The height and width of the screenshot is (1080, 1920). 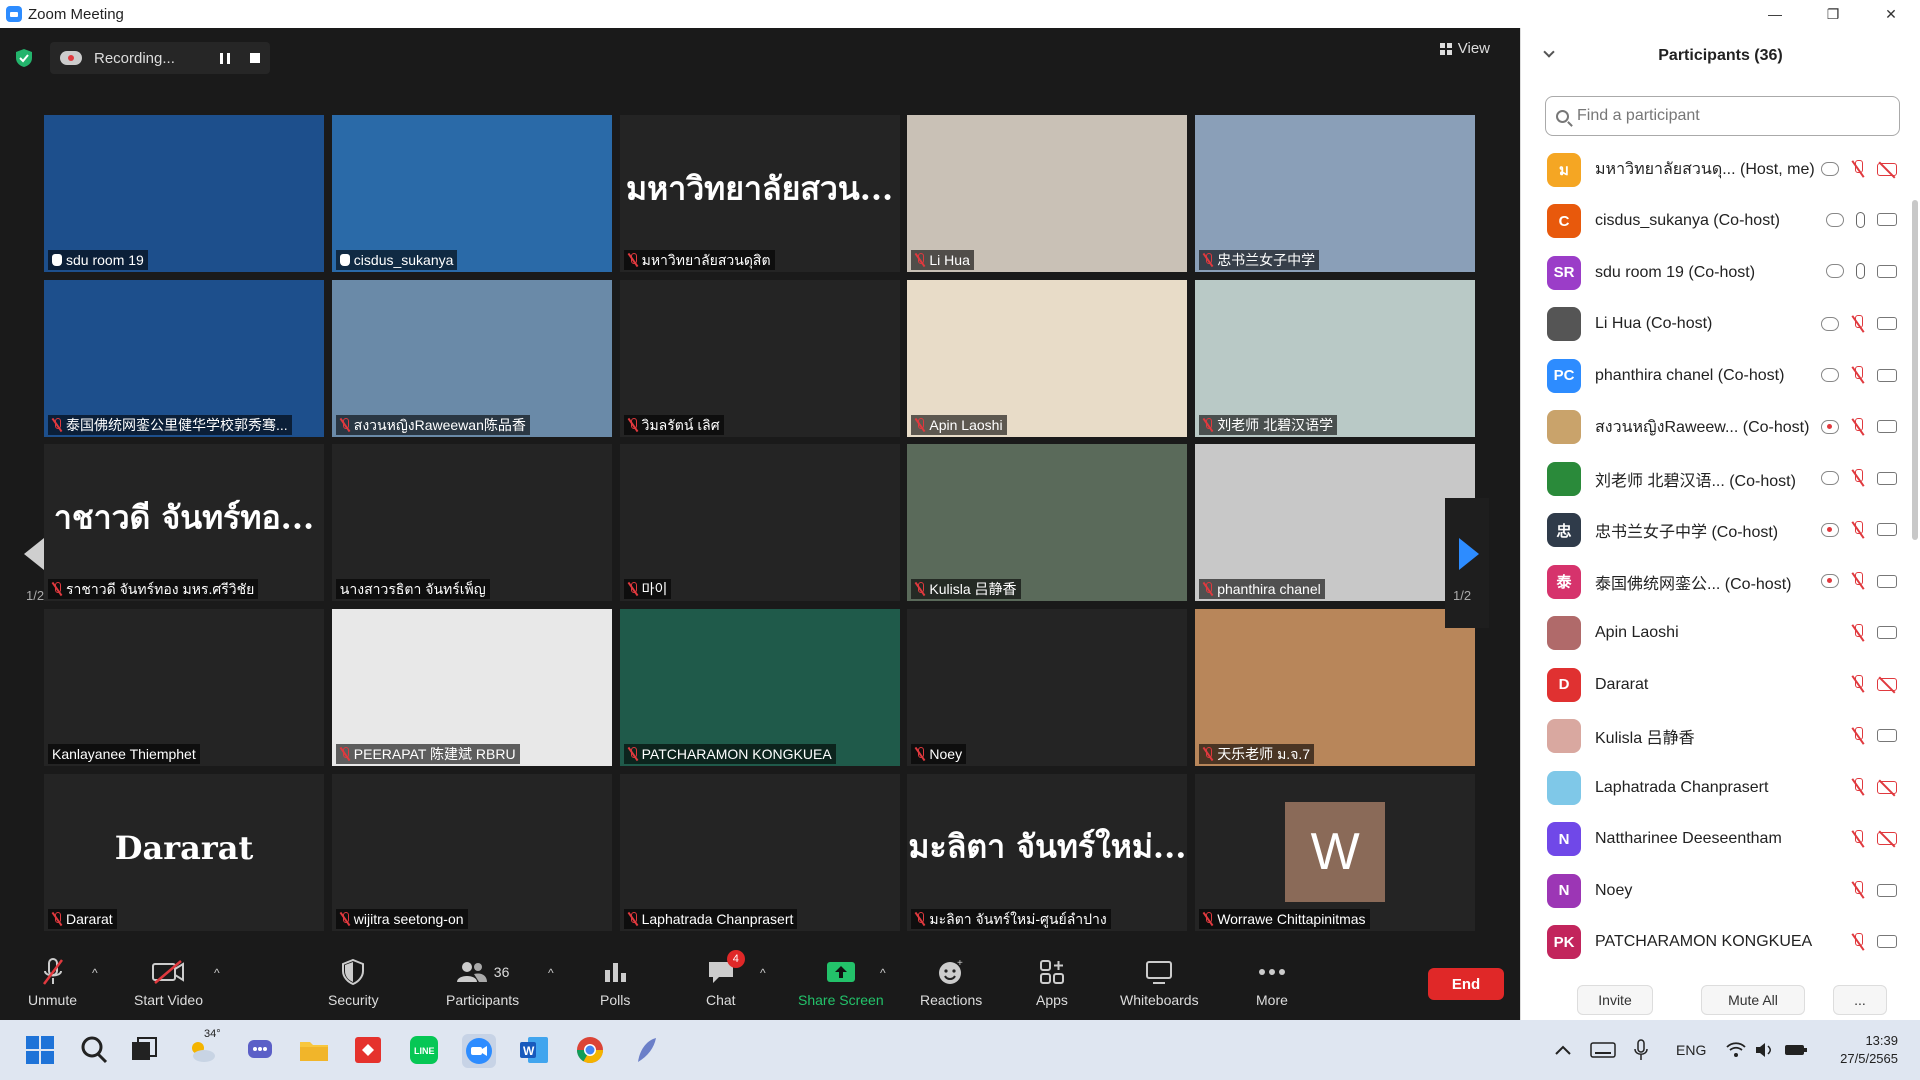 What do you see at coordinates (471, 523) in the screenshot?
I see `video-tile: นางสาวรธิตา จันทร์เพ็ญ` at bounding box center [471, 523].